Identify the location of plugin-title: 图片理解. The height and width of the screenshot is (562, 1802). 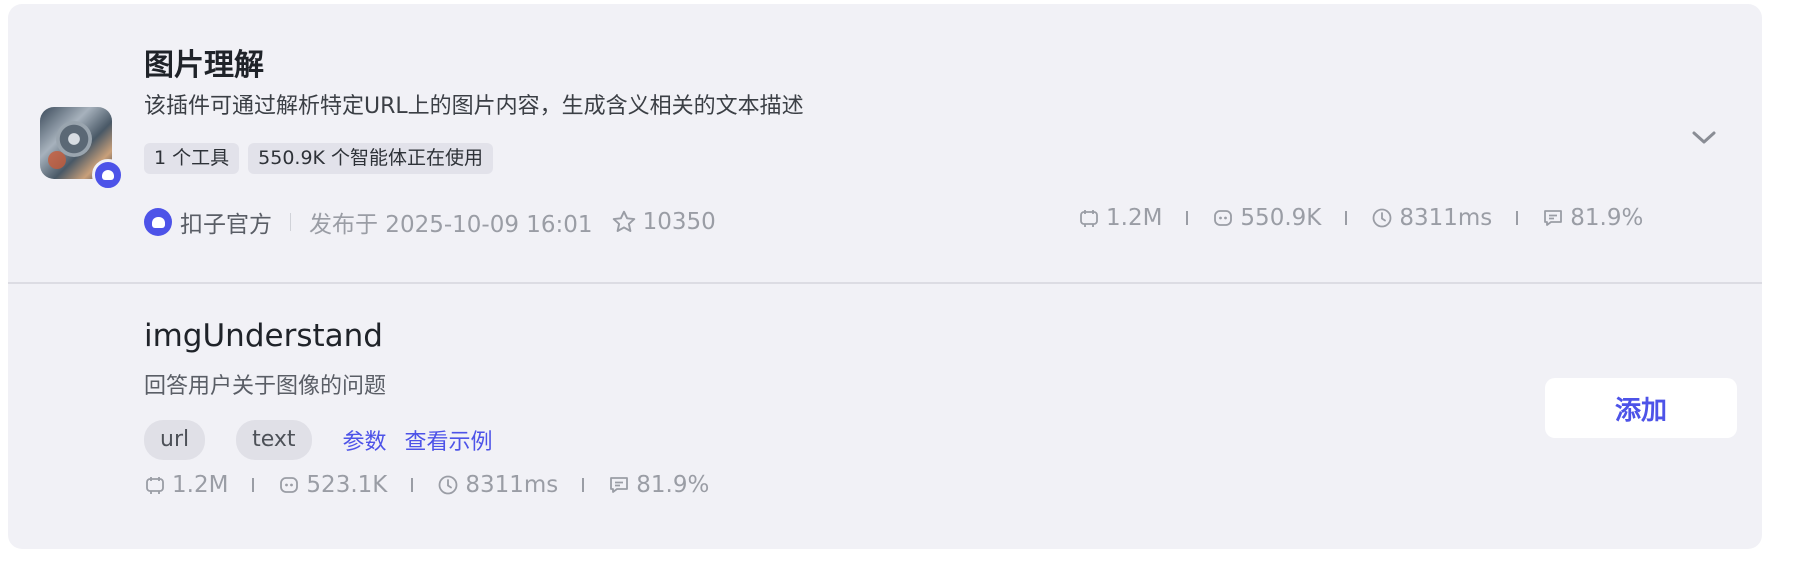
(204, 65).